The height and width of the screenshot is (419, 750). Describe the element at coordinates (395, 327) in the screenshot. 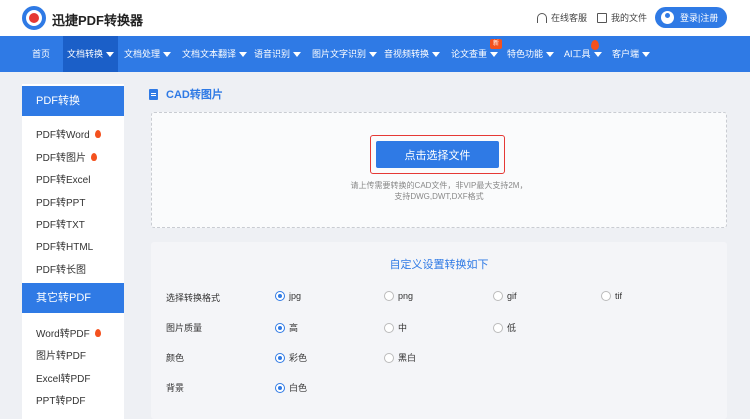

I see `radio-quality-medium: 中` at that location.